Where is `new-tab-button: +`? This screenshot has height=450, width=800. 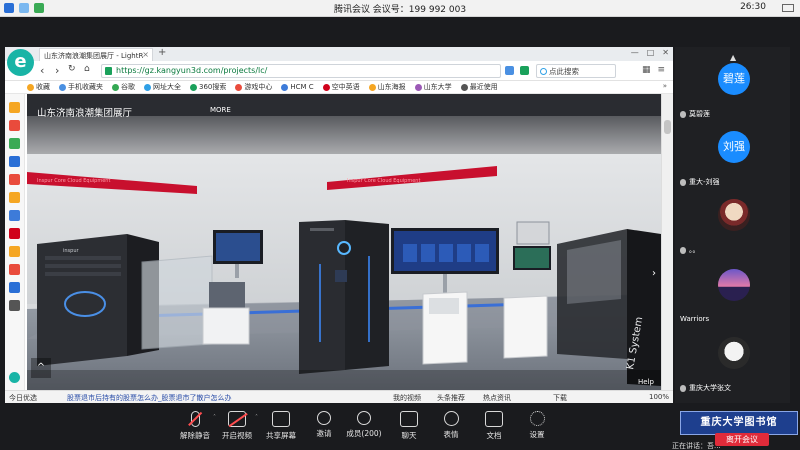 new-tab-button: + is located at coordinates (162, 52).